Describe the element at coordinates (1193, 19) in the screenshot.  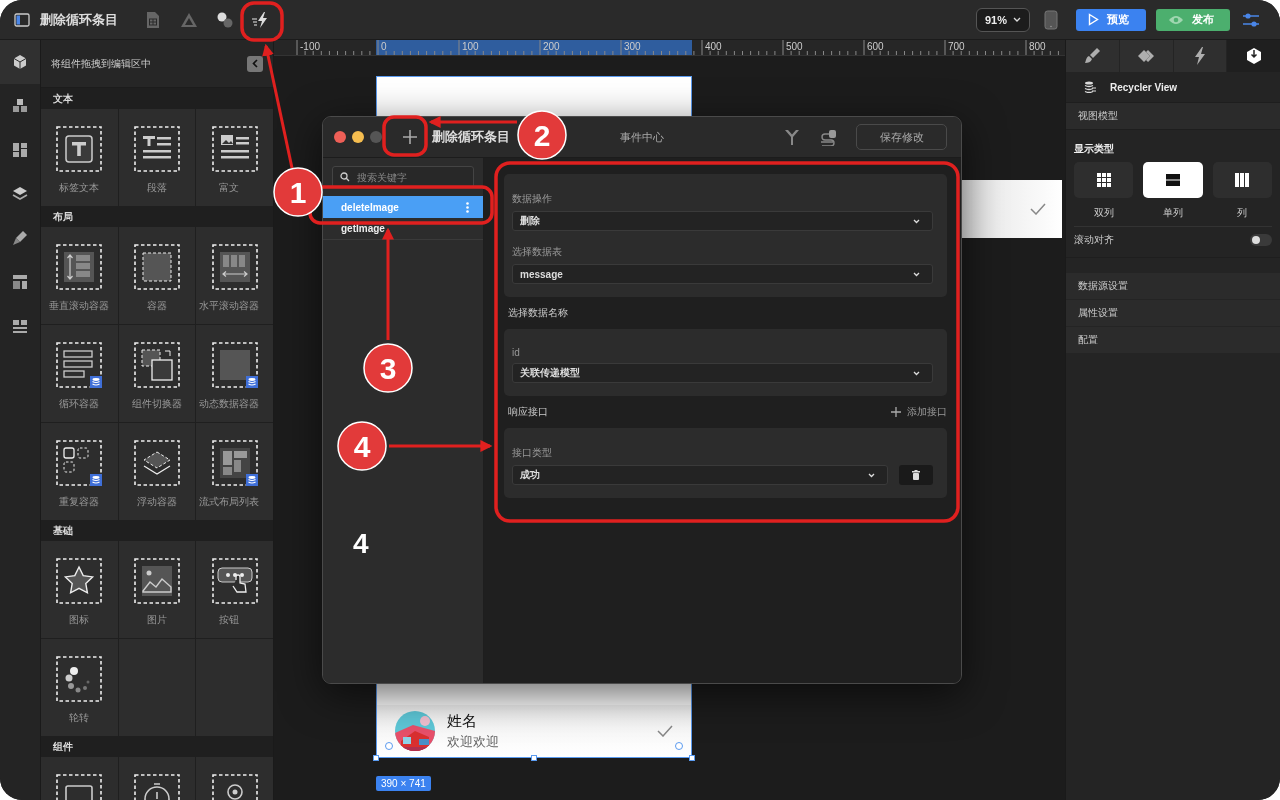
I see `publish-button: 发布` at that location.